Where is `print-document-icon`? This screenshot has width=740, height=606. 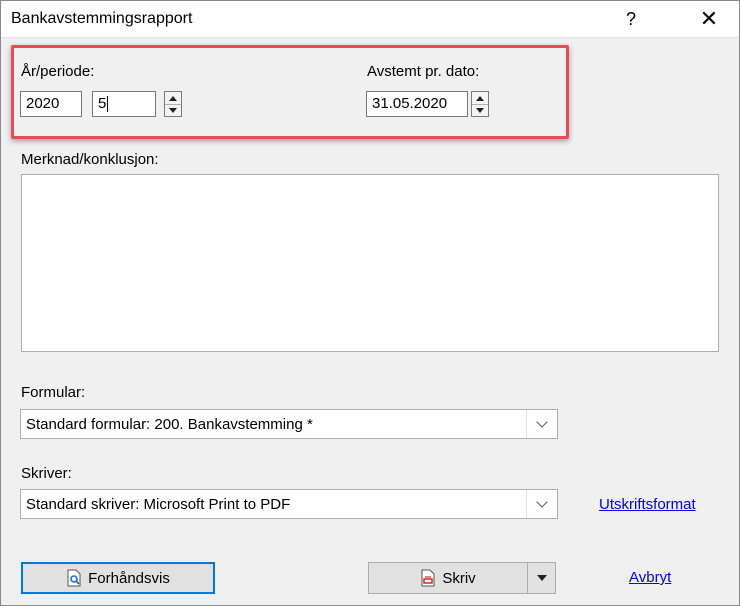 print-document-icon is located at coordinates (428, 578).